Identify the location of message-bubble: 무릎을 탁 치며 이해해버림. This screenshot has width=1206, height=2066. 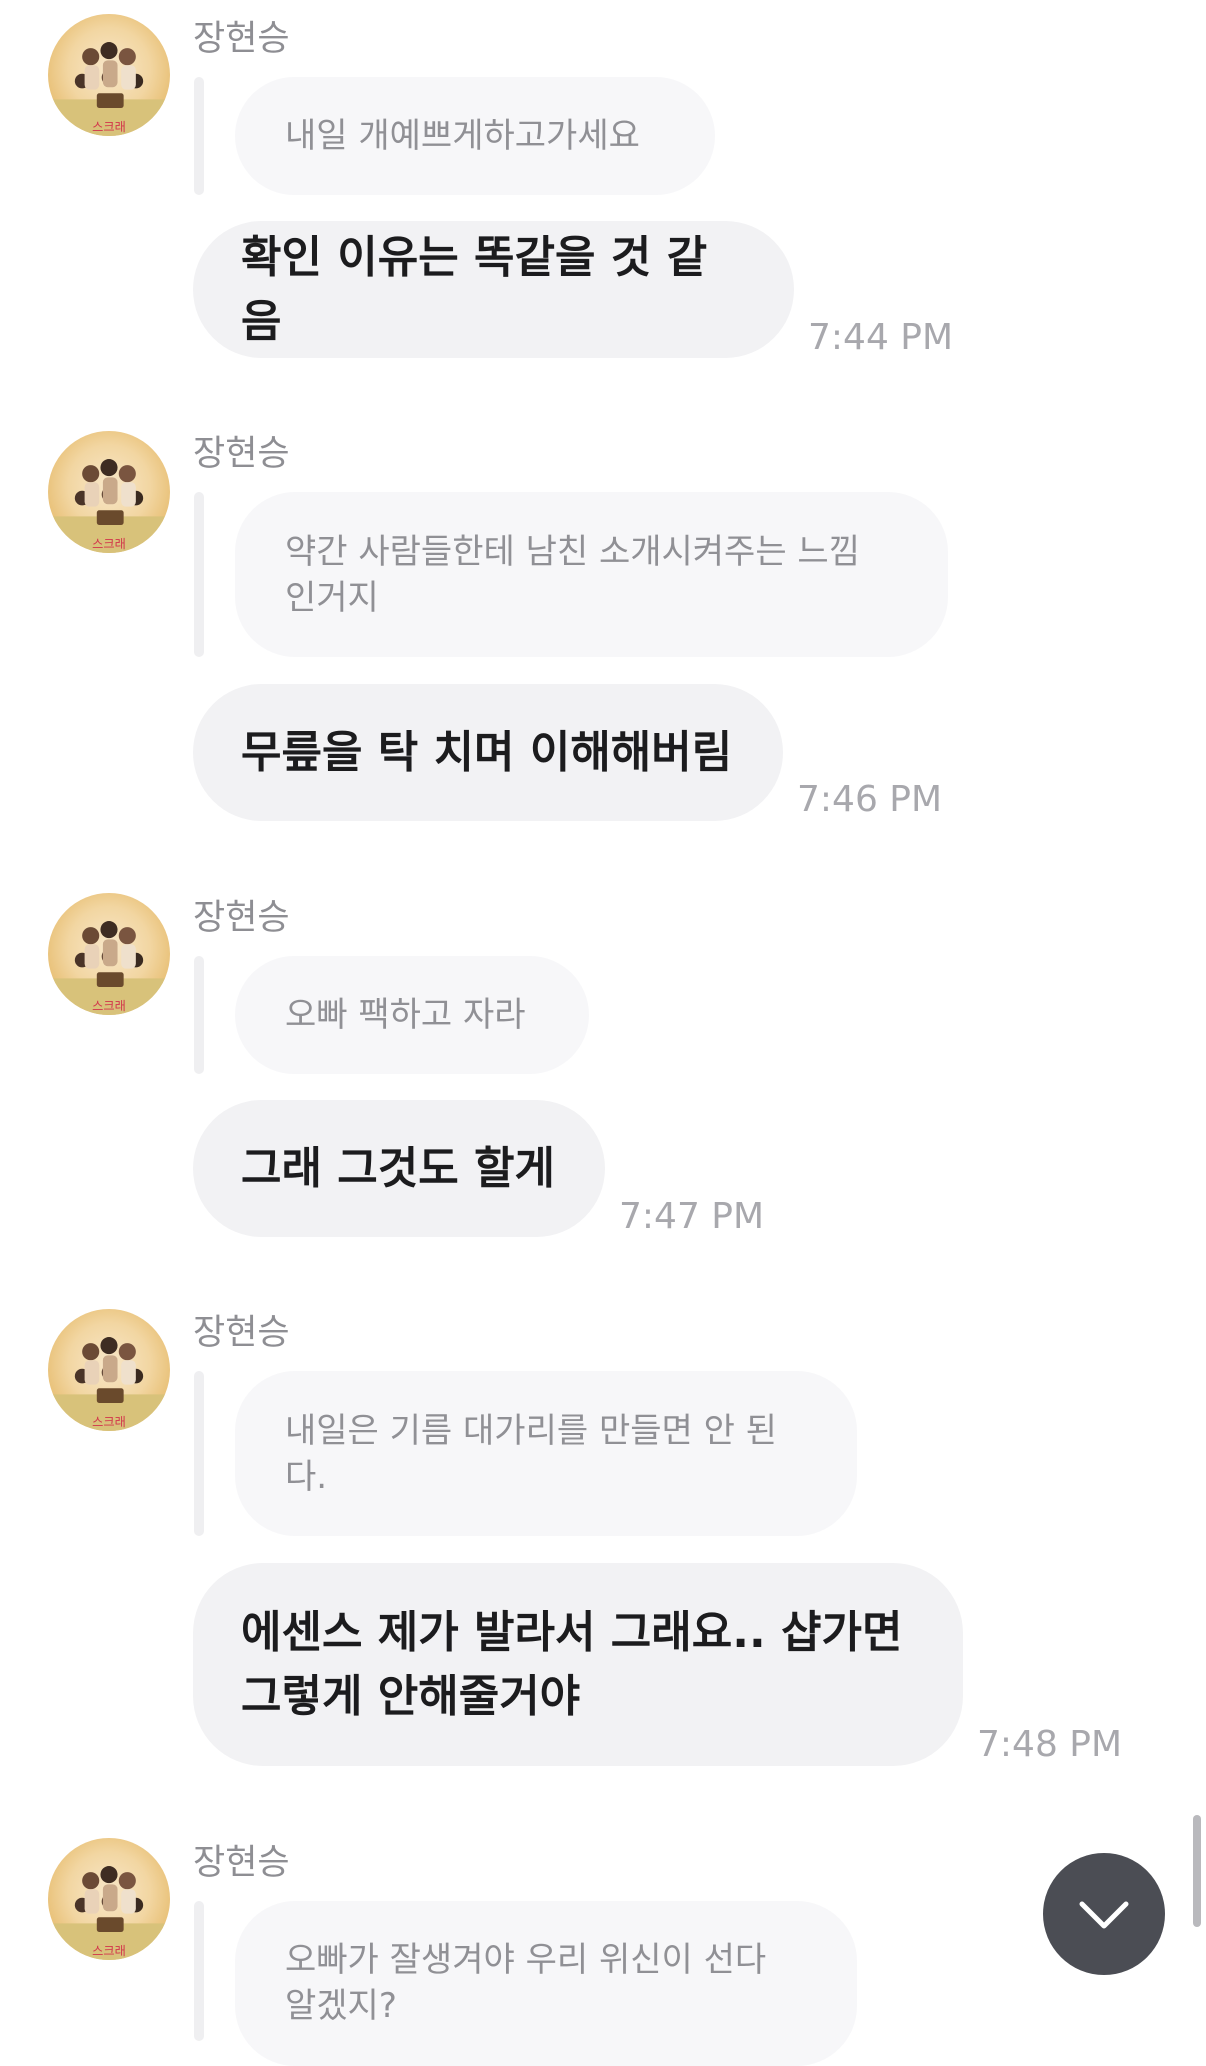
(488, 752).